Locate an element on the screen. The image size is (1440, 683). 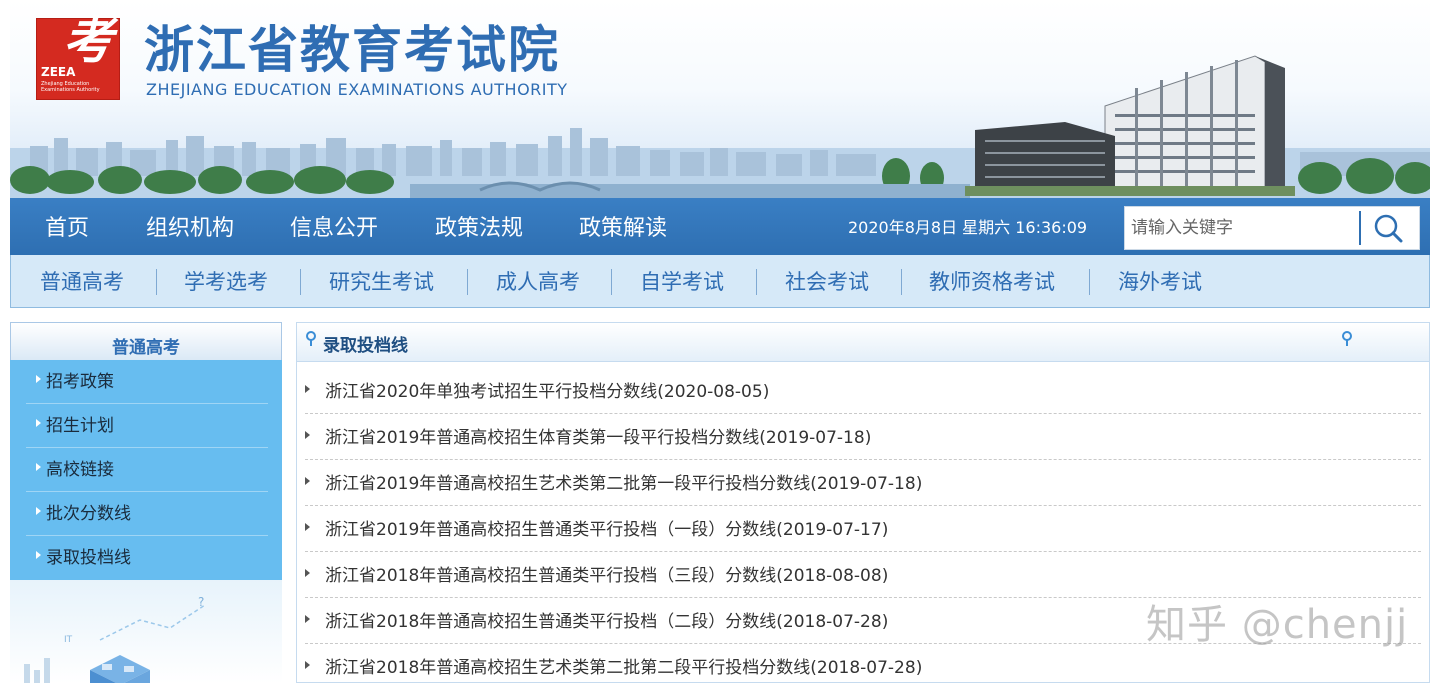
search-divider is located at coordinates (1360, 228).